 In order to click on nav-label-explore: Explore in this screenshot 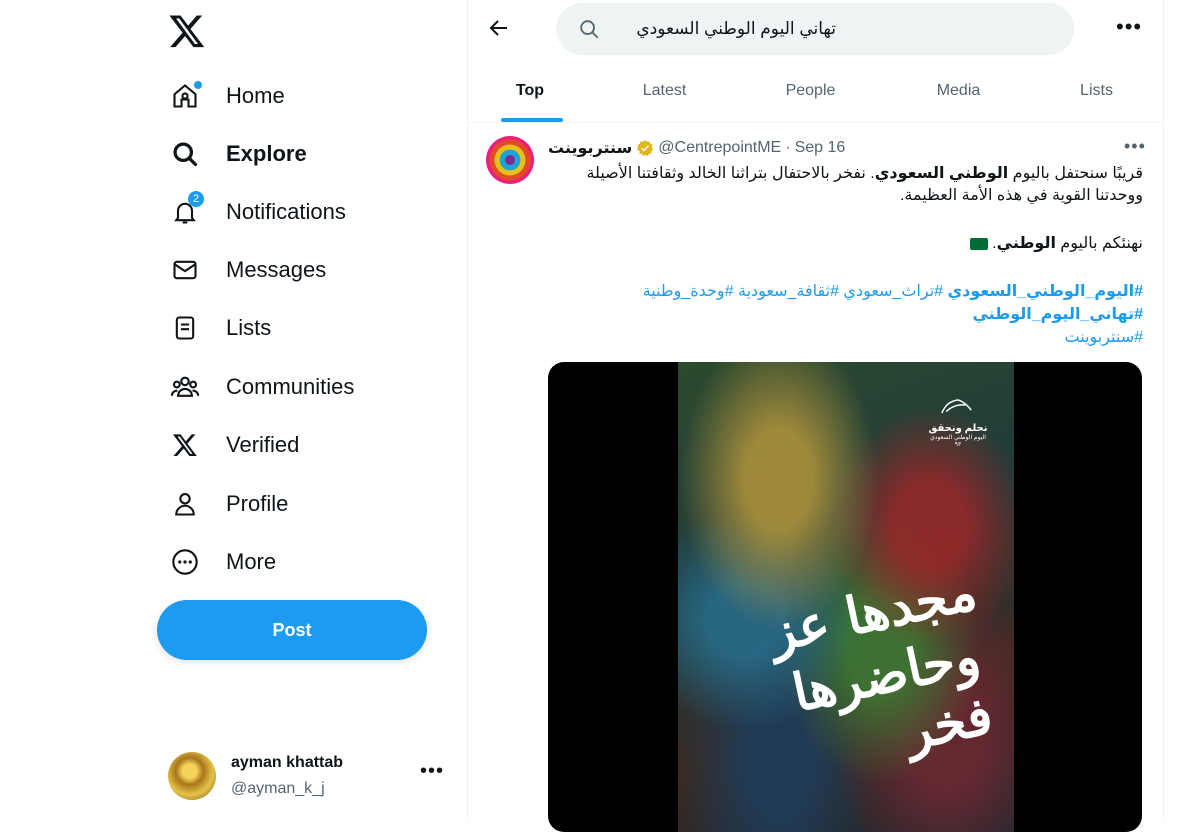, I will do `click(266, 153)`.